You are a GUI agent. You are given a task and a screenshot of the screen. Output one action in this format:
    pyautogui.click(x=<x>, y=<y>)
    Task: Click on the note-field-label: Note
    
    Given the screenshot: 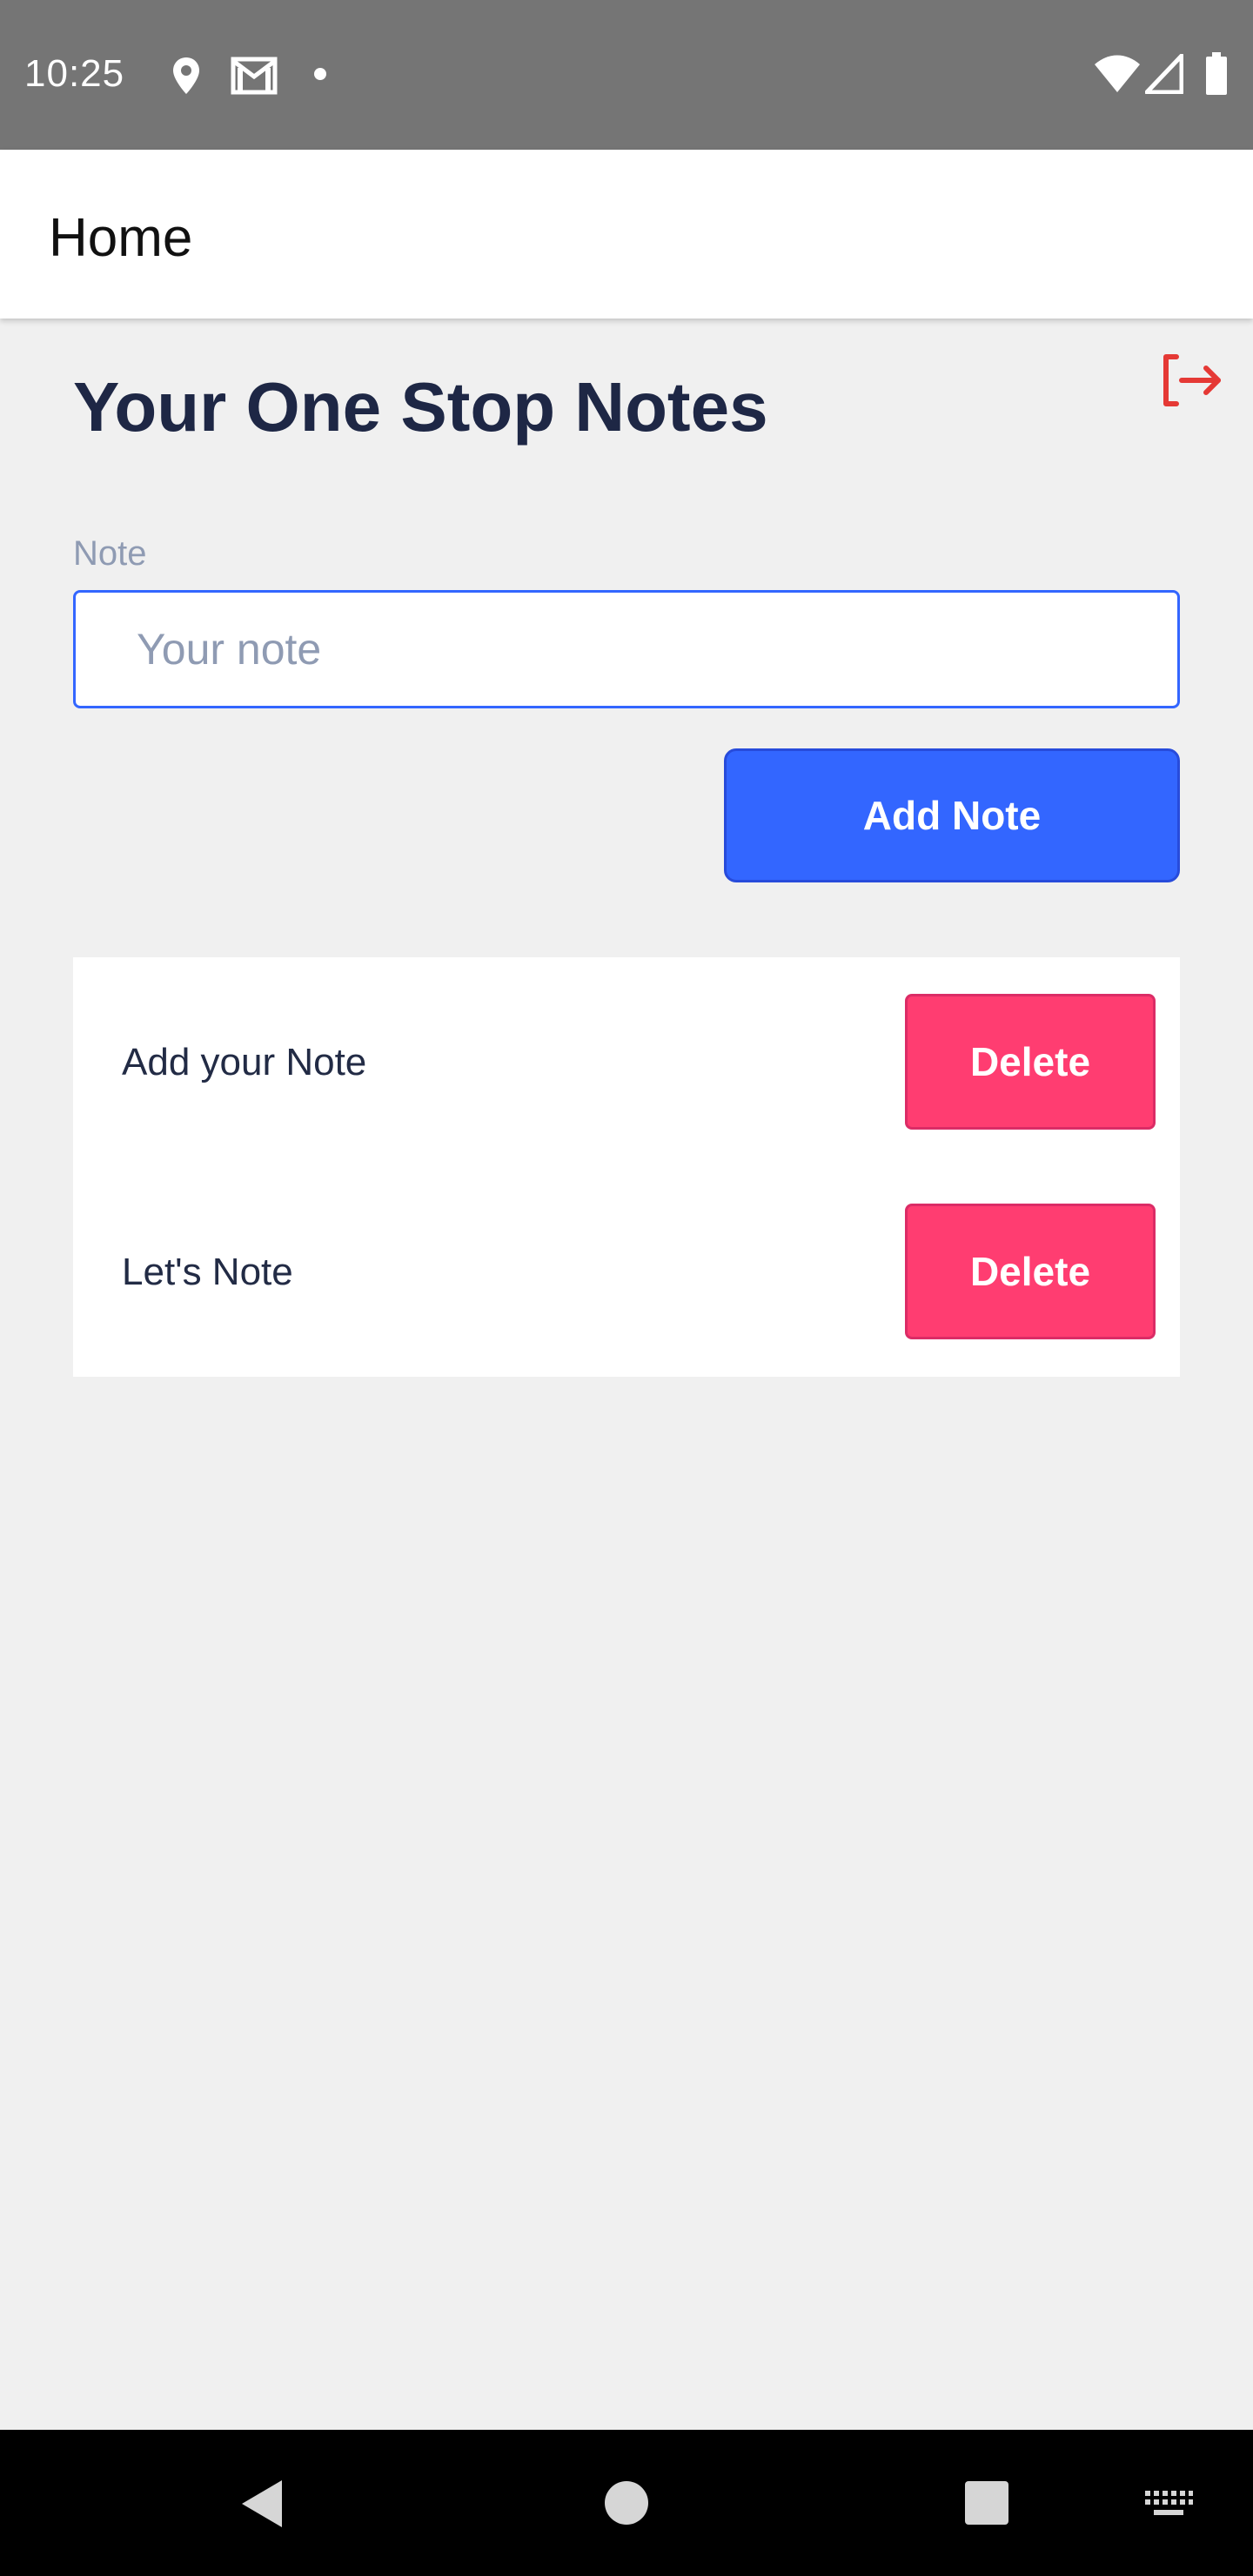 What is the action you would take?
    pyautogui.click(x=110, y=553)
    